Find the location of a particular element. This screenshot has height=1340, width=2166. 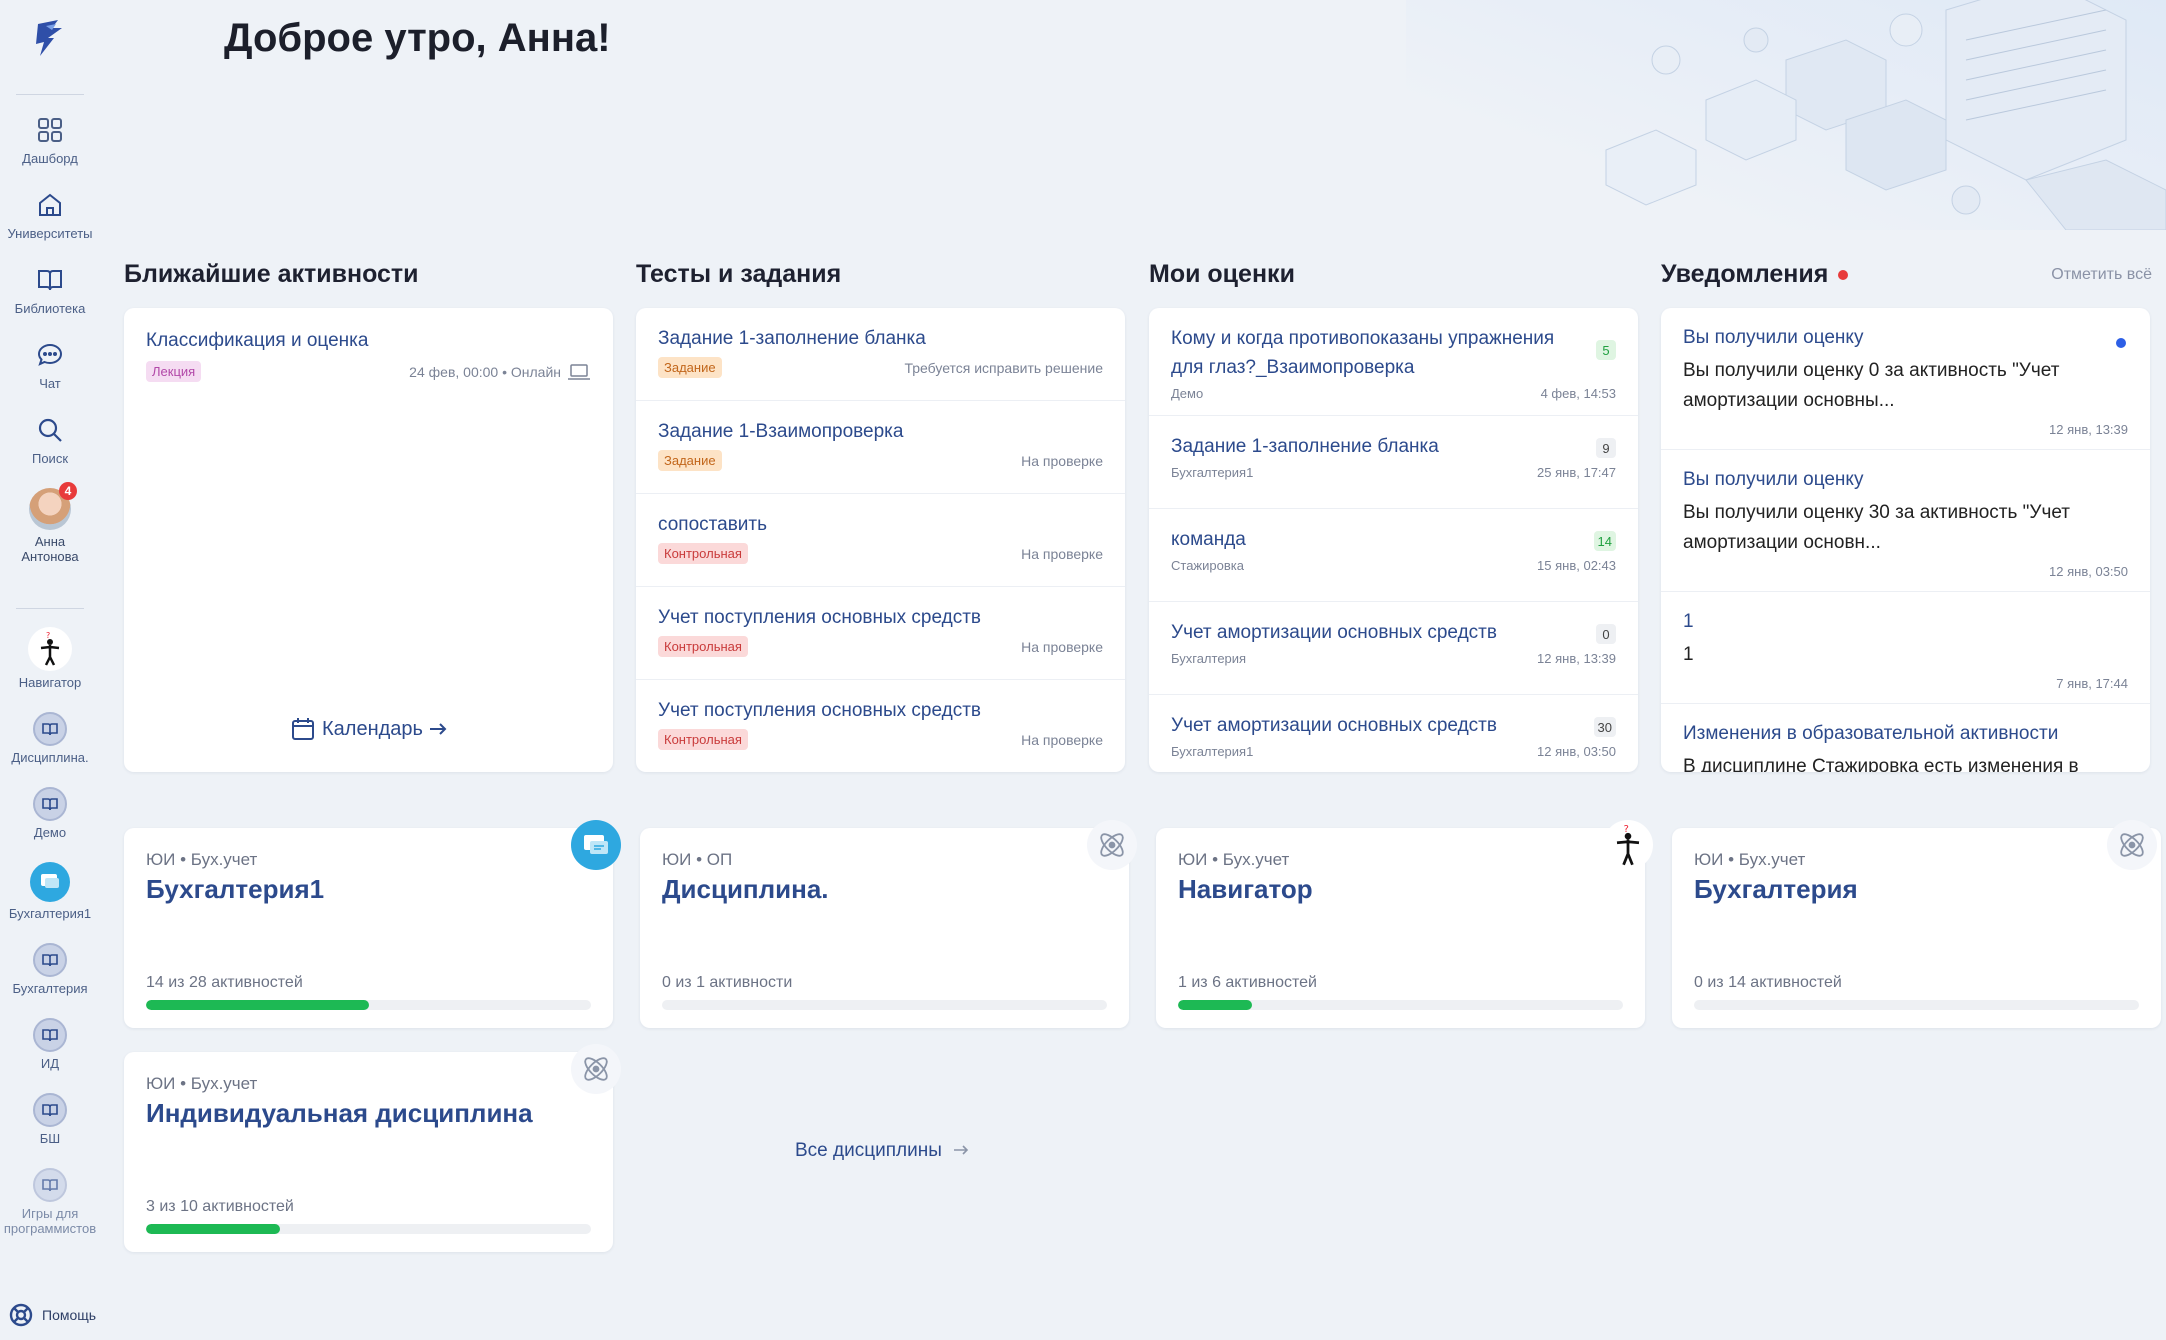

discipline-title: Дисциплина. is located at coordinates (745, 889).